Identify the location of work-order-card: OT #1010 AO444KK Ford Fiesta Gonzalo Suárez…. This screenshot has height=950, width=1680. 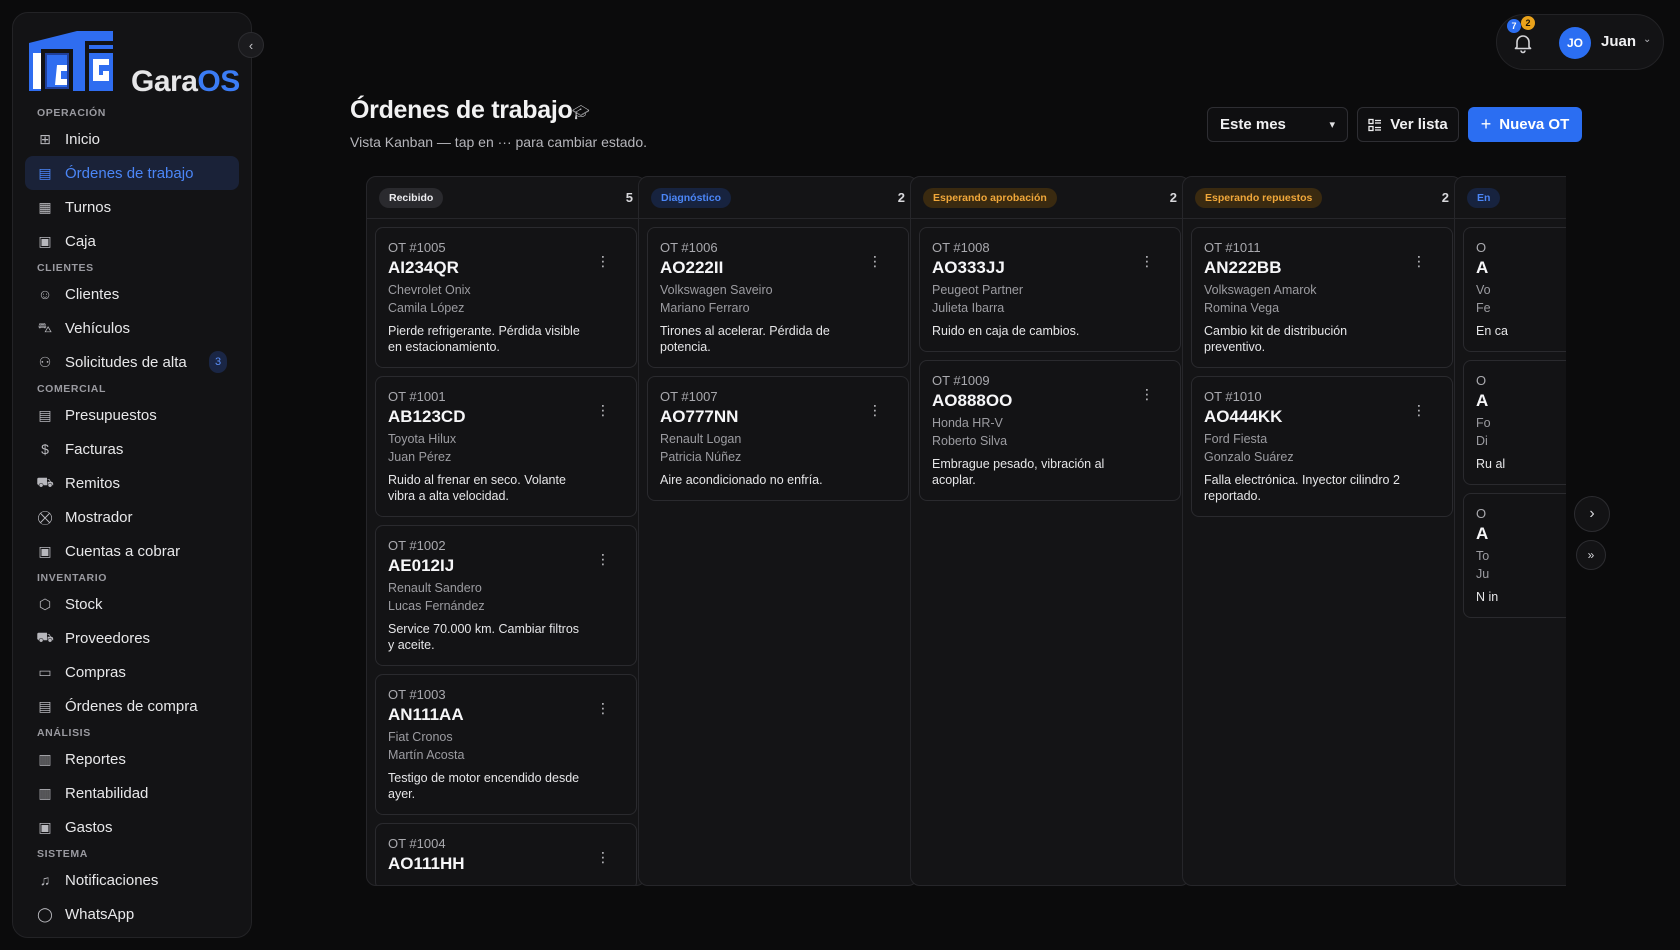
(1322, 446).